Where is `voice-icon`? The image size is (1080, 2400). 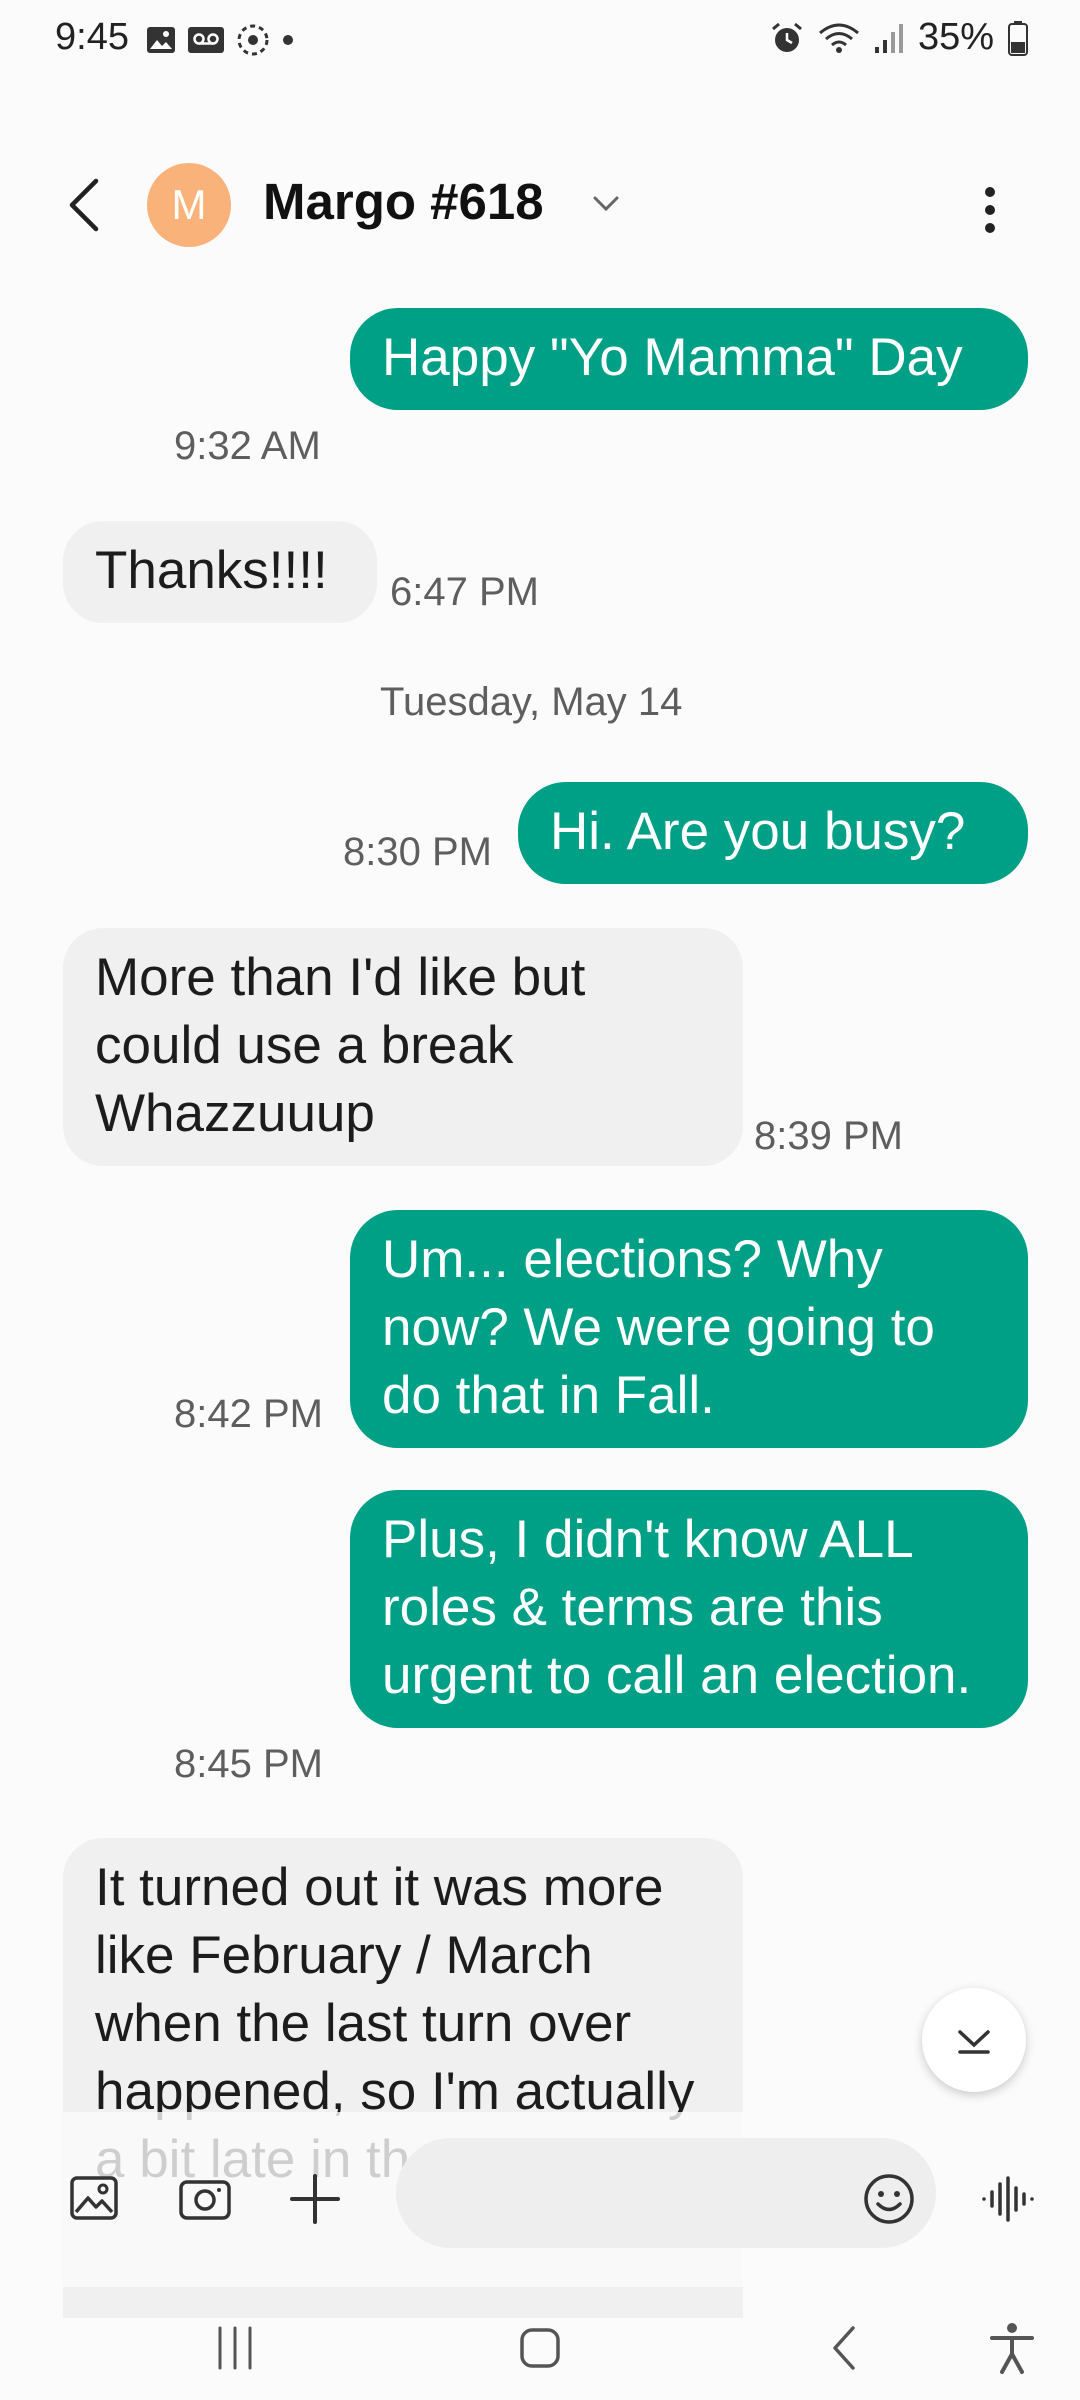 voice-icon is located at coordinates (1007, 2199).